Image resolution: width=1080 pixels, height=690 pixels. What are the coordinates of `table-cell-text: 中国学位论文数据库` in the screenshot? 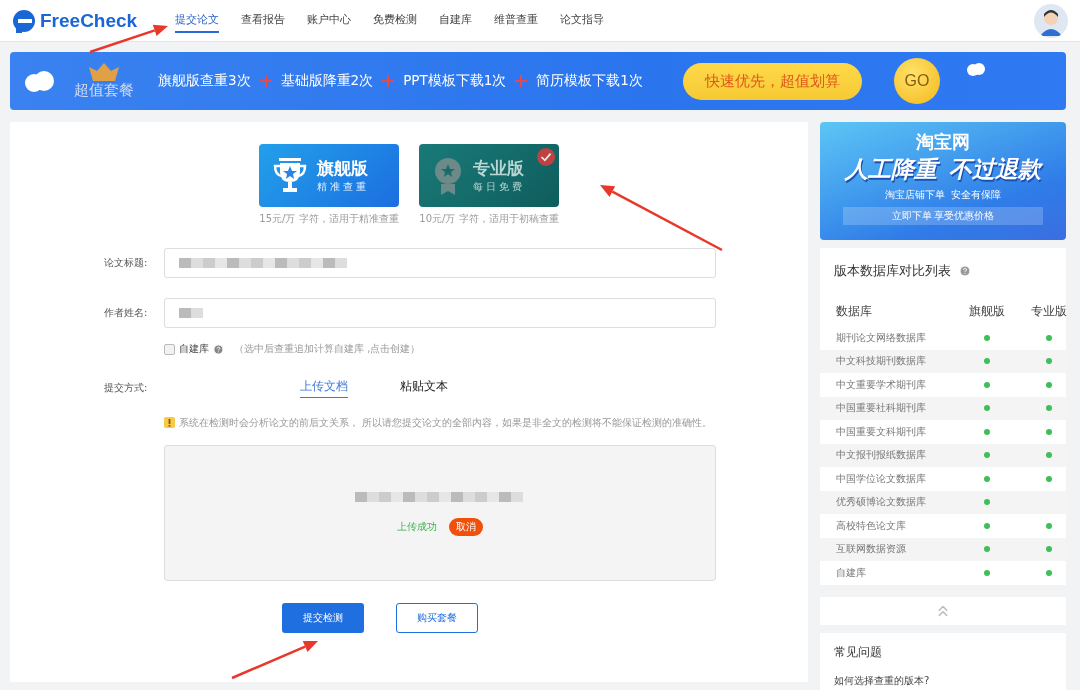 It's located at (881, 478).